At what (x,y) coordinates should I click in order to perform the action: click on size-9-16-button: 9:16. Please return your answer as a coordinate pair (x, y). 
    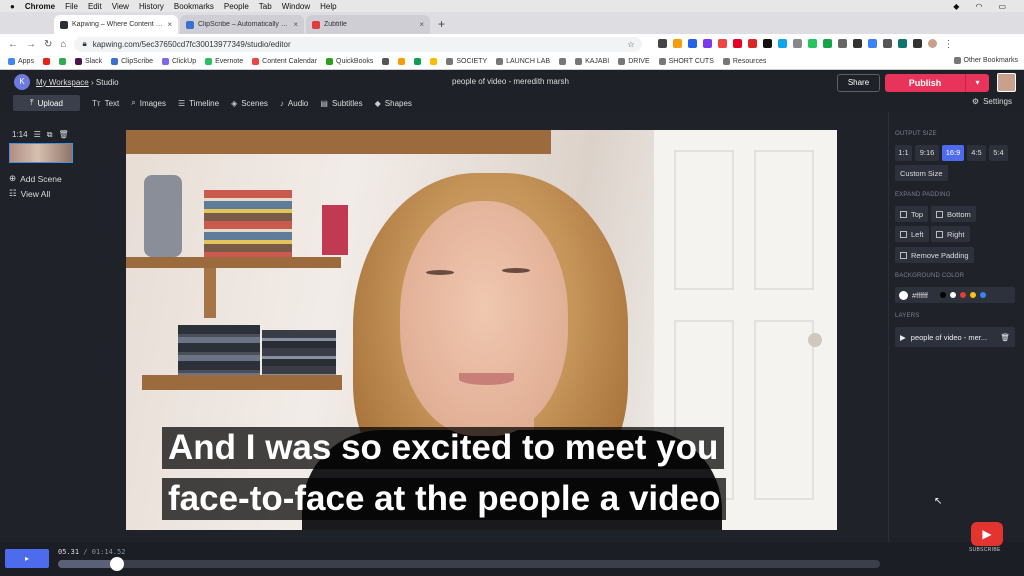
    Looking at the image, I should click on (927, 153).